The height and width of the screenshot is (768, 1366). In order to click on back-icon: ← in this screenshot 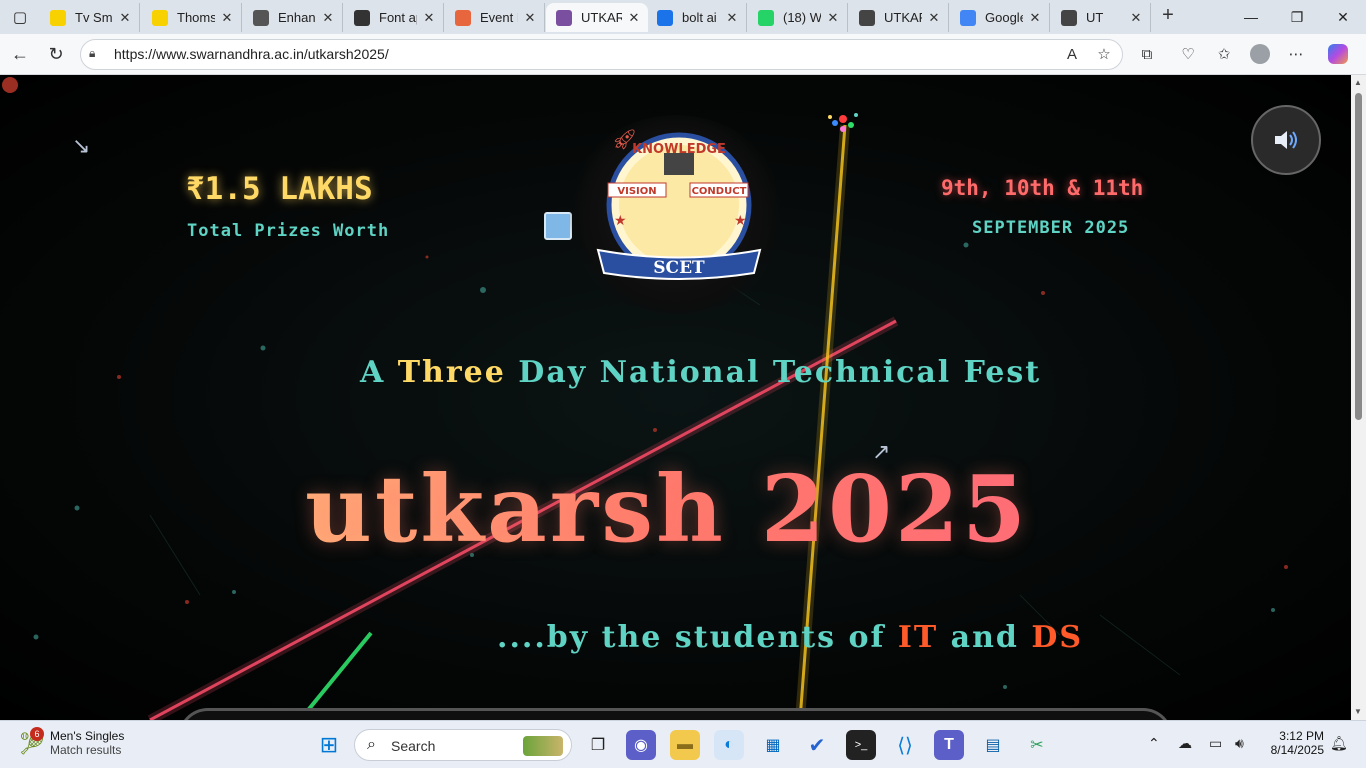, I will do `click(20, 54)`.